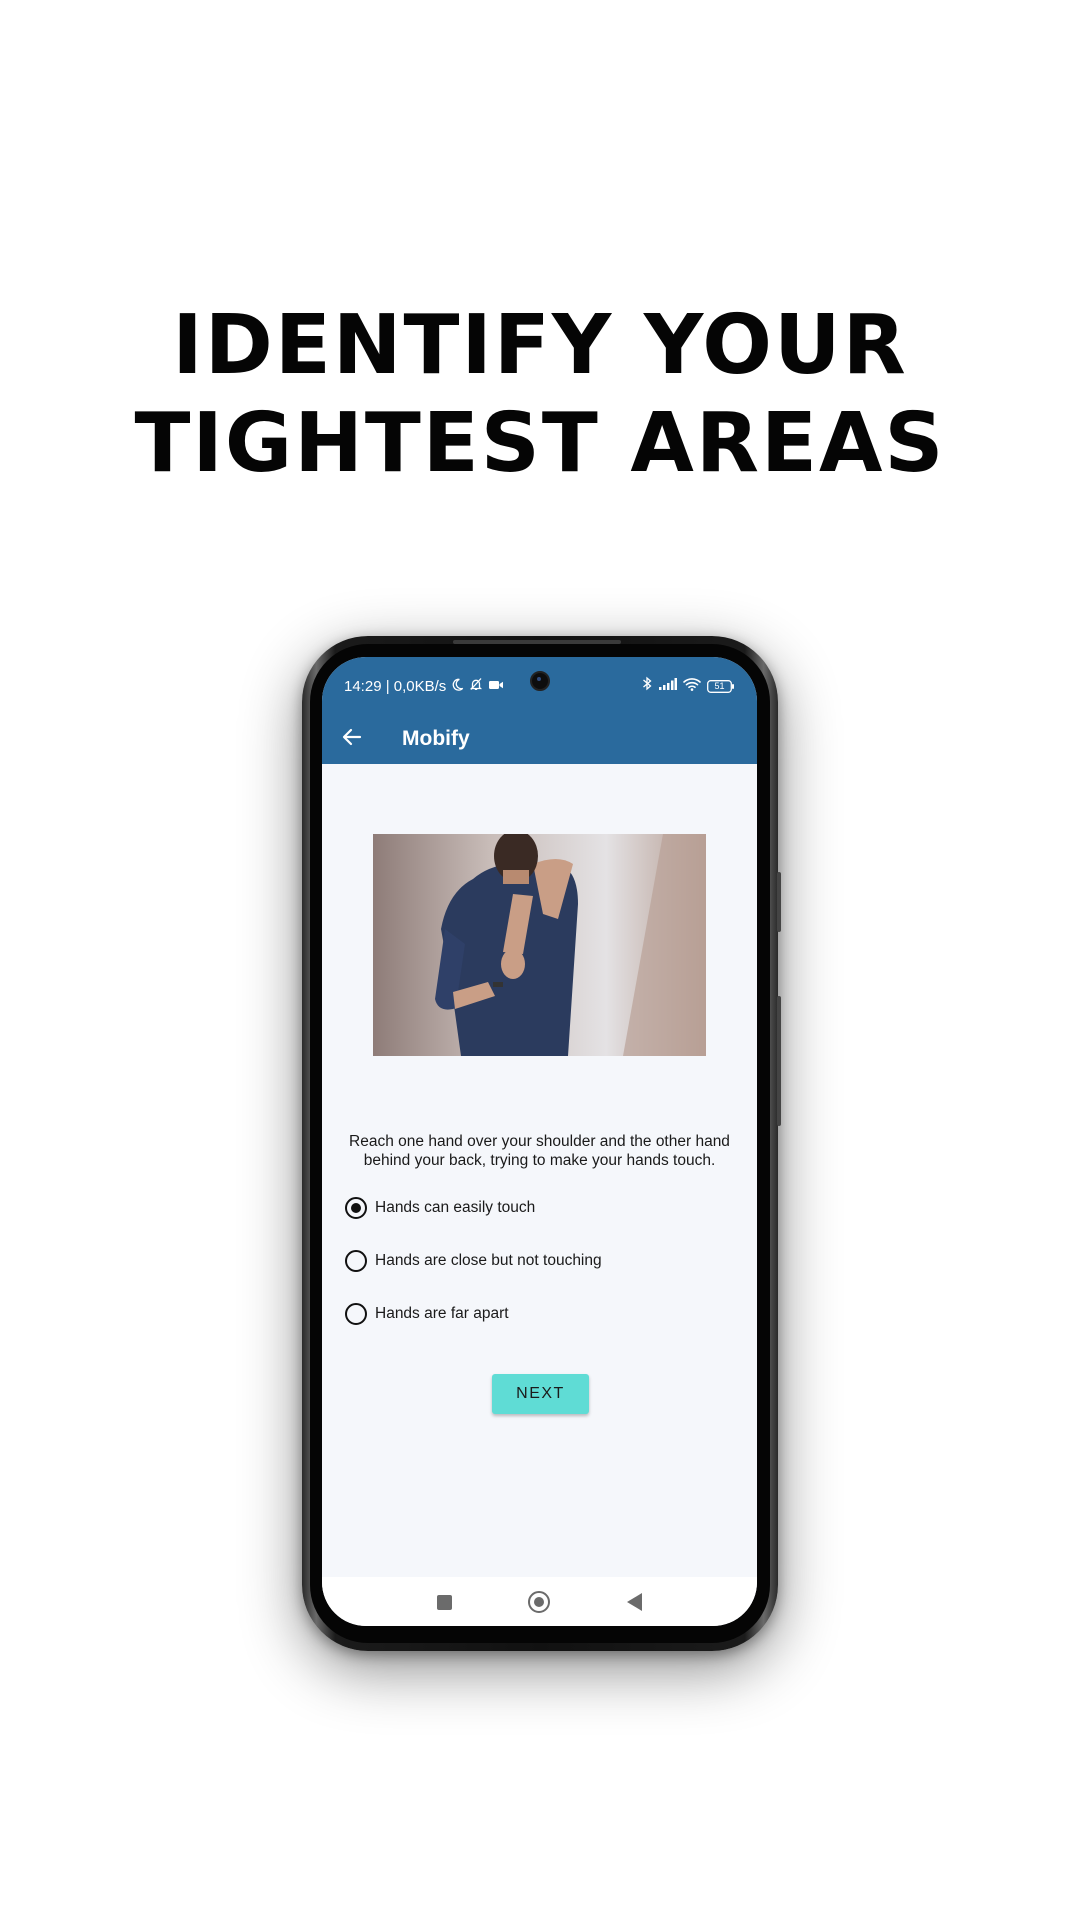 This screenshot has width=1080, height=1920. I want to click on status-left: 14:29 | 0,0KB/s, so click(424, 686).